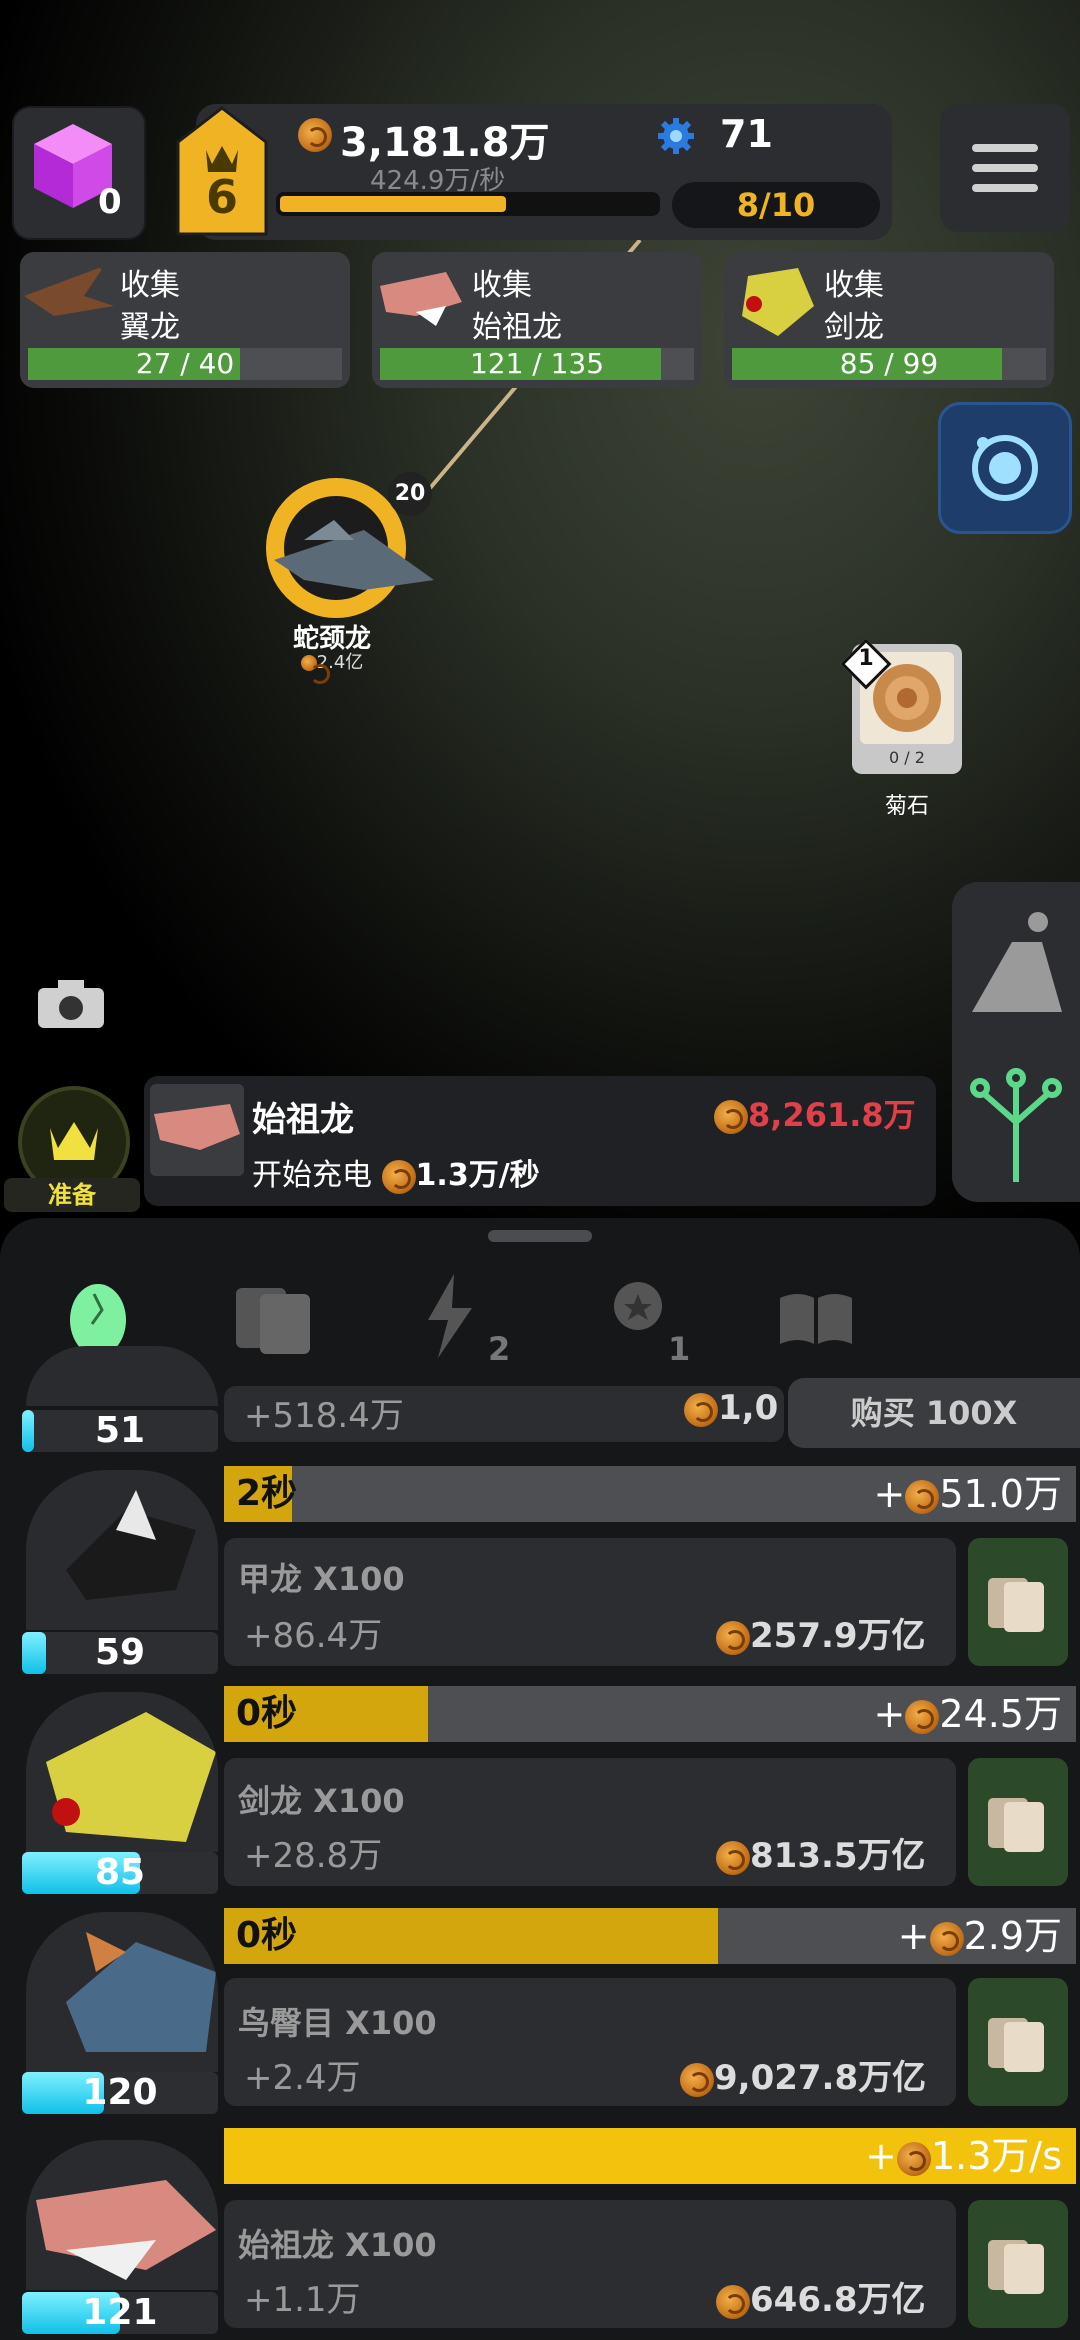  What do you see at coordinates (120, 1653) in the screenshot?
I see `dino-level: 59` at bounding box center [120, 1653].